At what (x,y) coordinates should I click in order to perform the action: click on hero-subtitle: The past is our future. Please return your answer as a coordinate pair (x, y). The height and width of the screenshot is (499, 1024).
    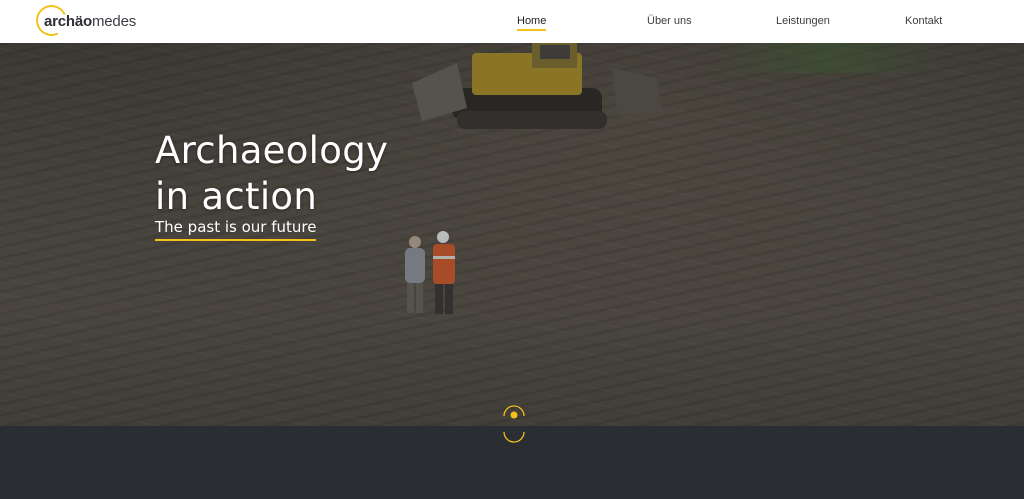
    Looking at the image, I should click on (236, 229).